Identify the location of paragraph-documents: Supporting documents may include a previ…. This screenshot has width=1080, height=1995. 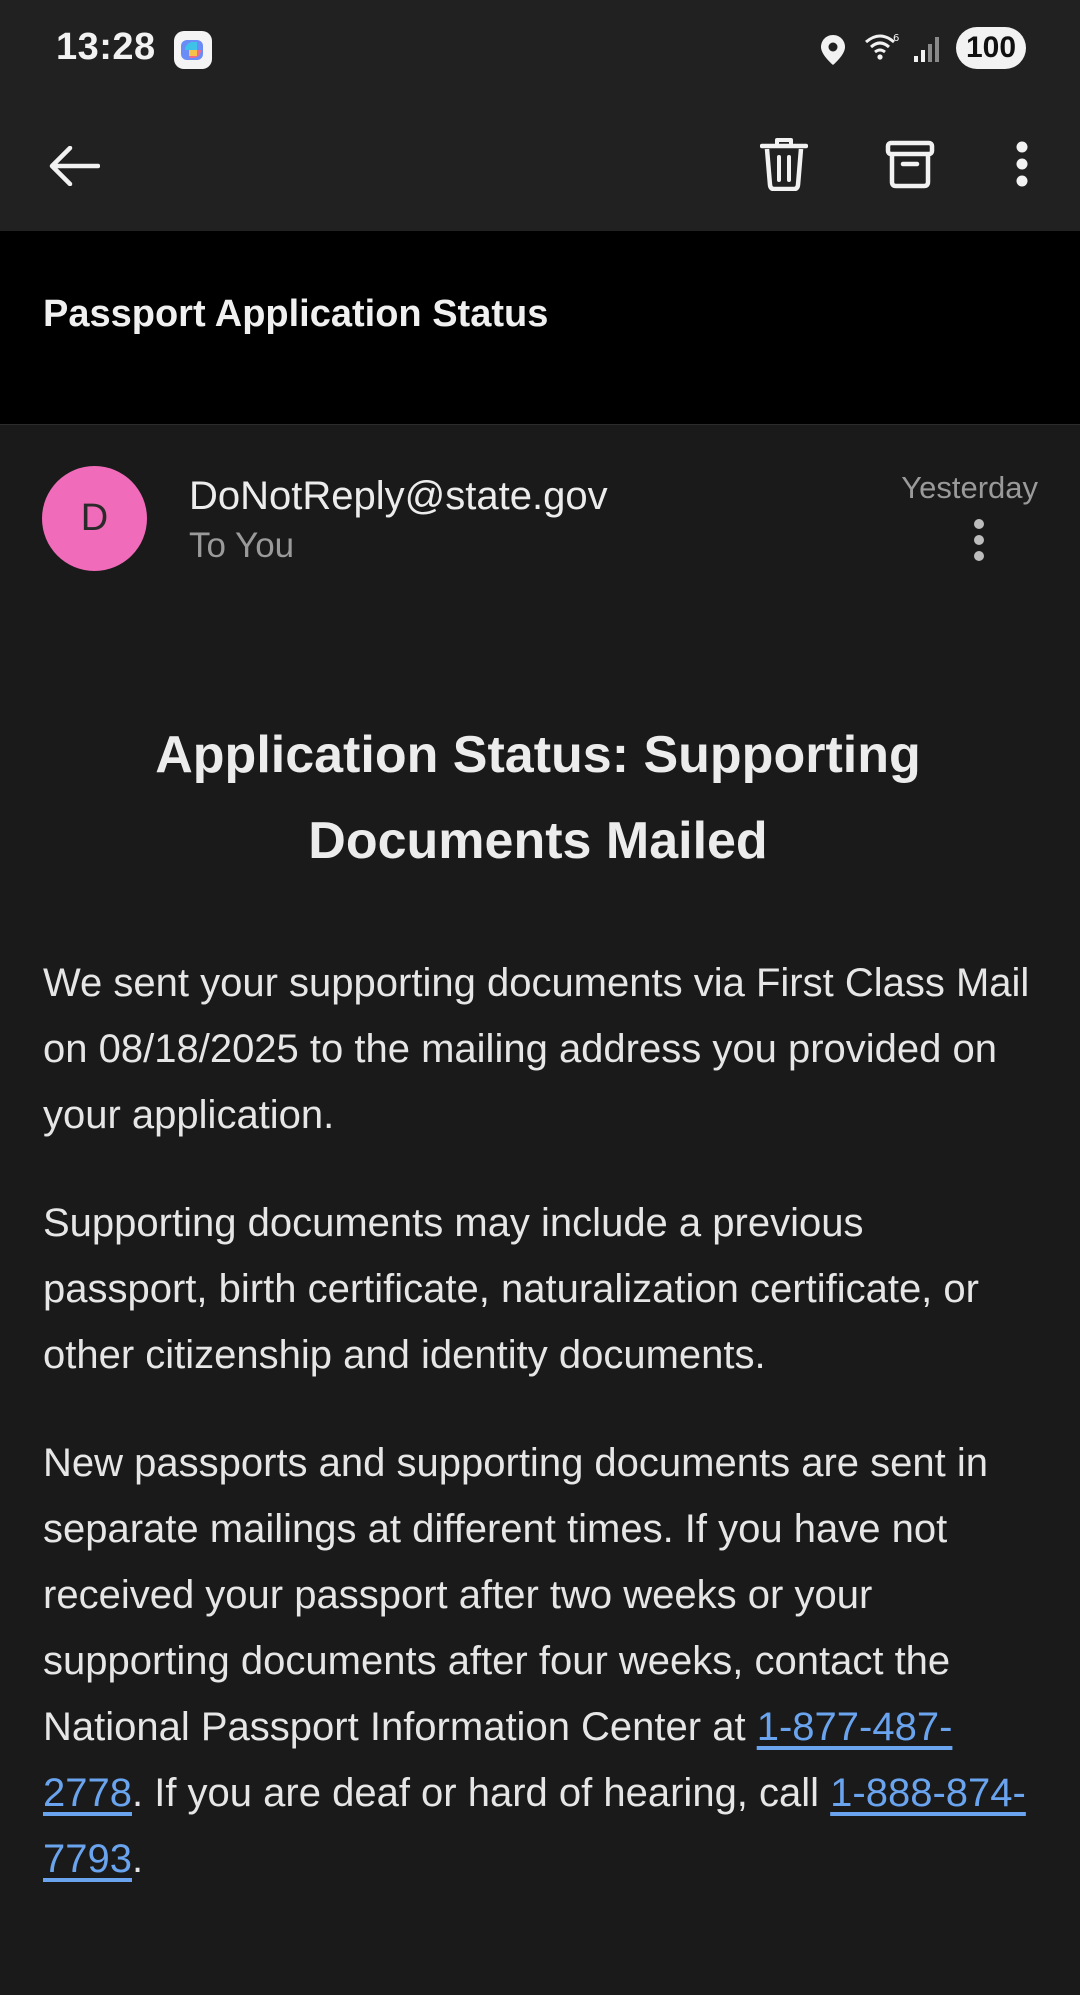
(511, 1289).